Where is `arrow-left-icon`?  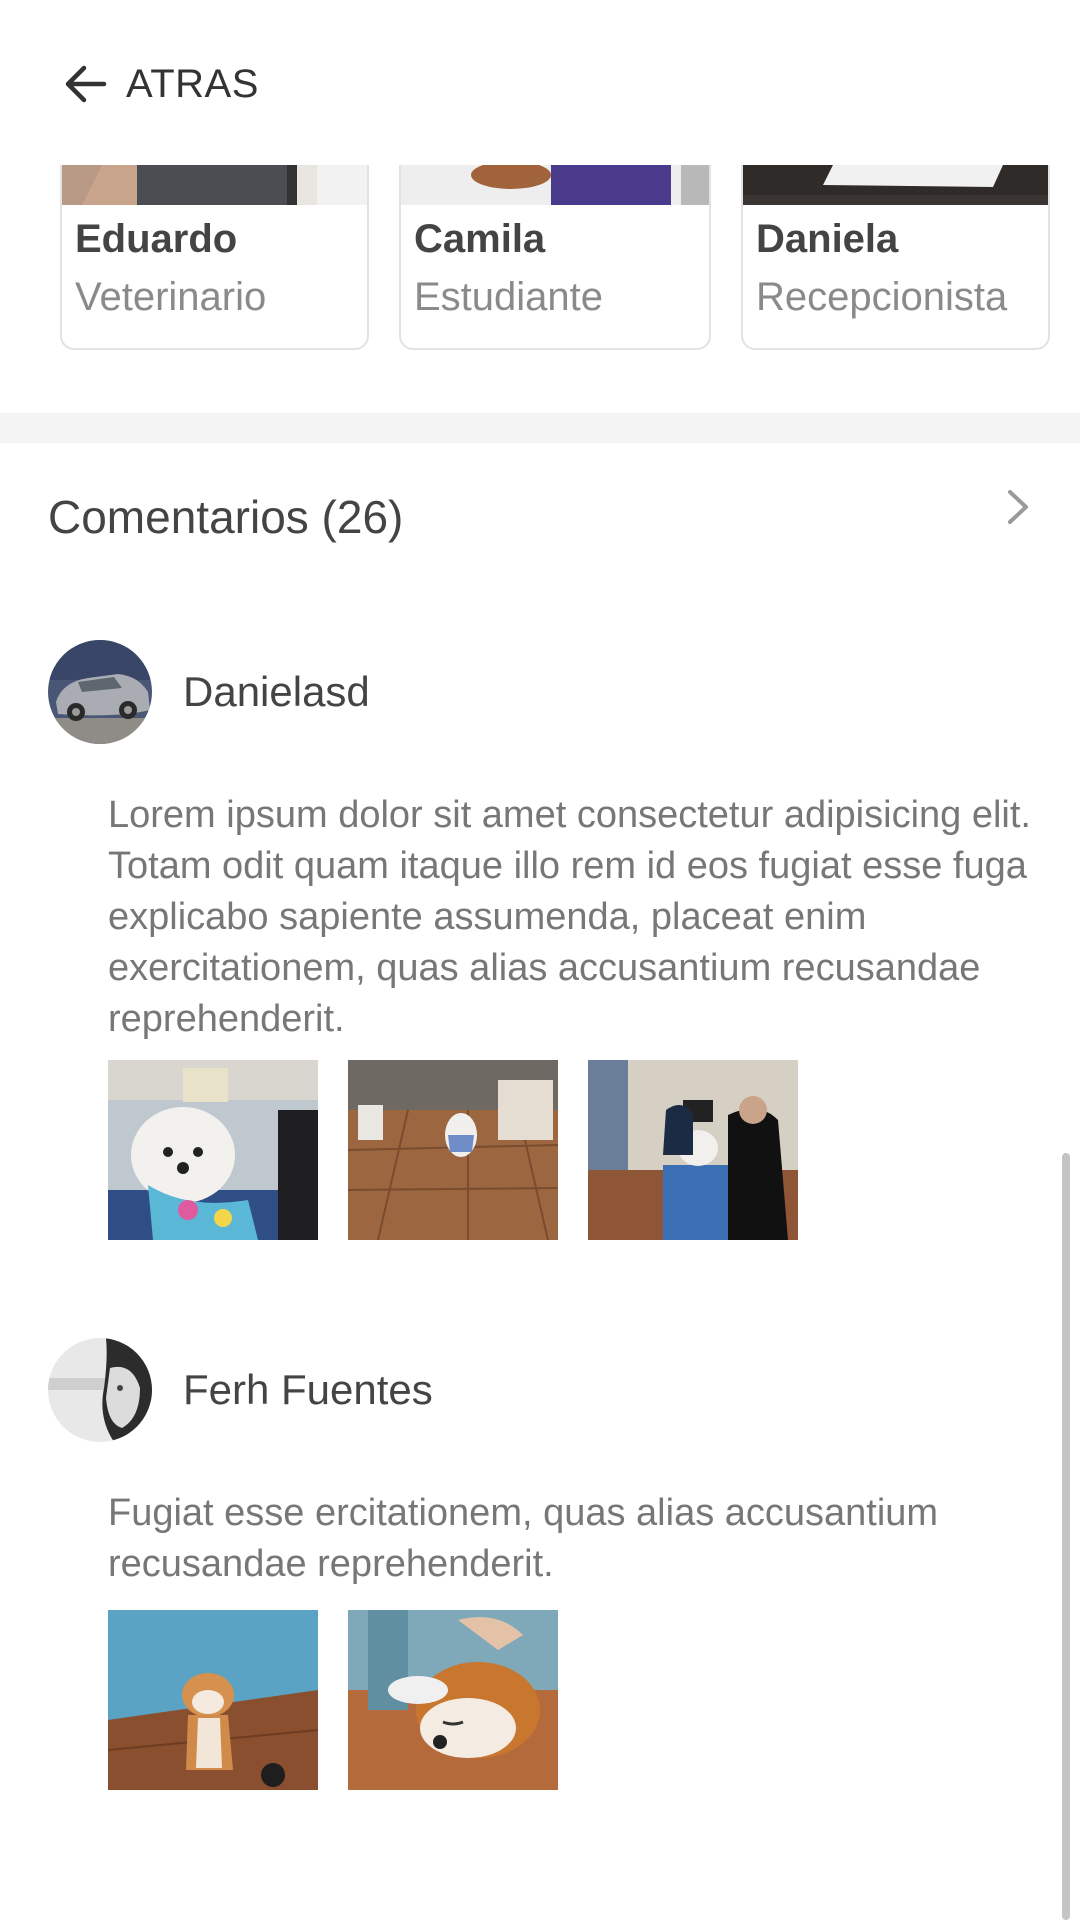 arrow-left-icon is located at coordinates (86, 84).